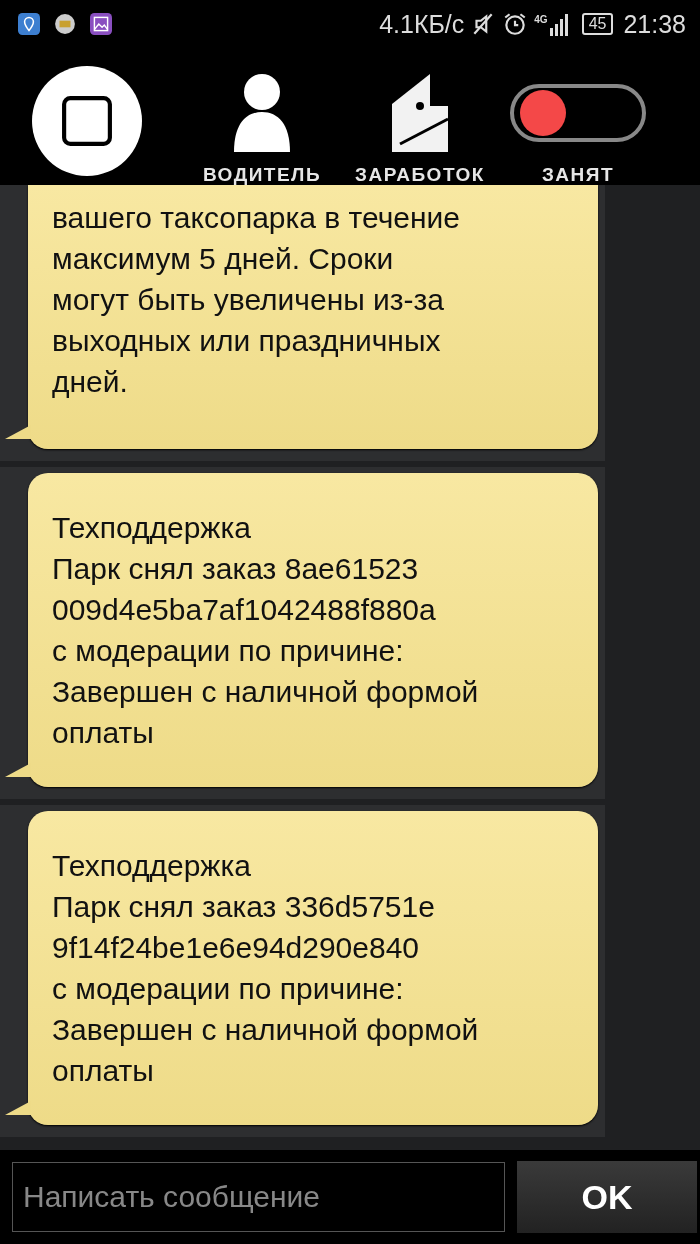 Image resolution: width=700 pixels, height=1244 pixels. I want to click on message-text: Техподдержка Парк снял заказ 8ae61523 009d4e5ba7af1042488f880a с модерации по причине: Завершен с наличной формой оплаты, so click(265, 630).